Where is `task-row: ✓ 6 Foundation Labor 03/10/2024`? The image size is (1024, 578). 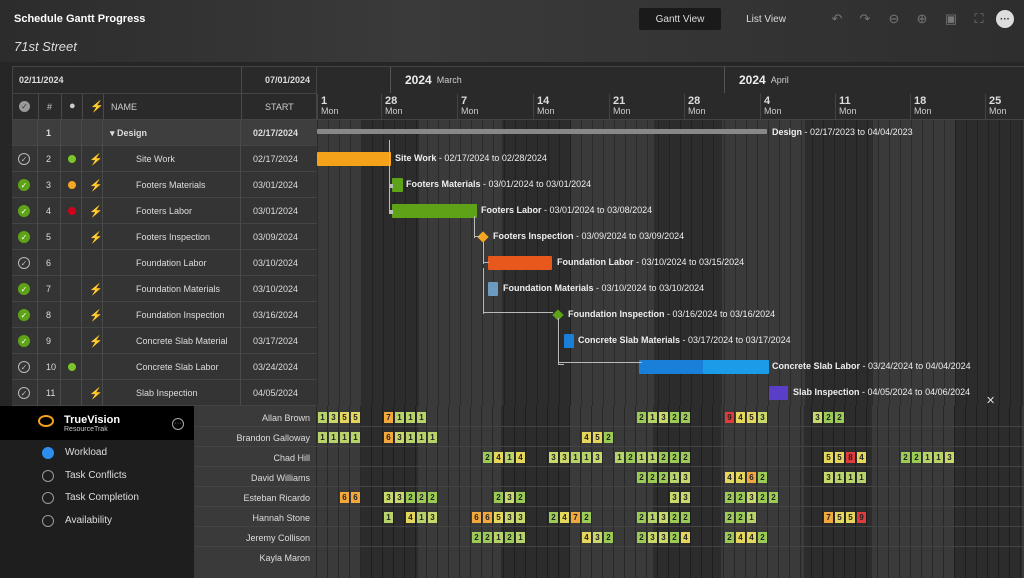
task-row: ✓ 6 Foundation Labor 03/10/2024 is located at coordinates (164, 263).